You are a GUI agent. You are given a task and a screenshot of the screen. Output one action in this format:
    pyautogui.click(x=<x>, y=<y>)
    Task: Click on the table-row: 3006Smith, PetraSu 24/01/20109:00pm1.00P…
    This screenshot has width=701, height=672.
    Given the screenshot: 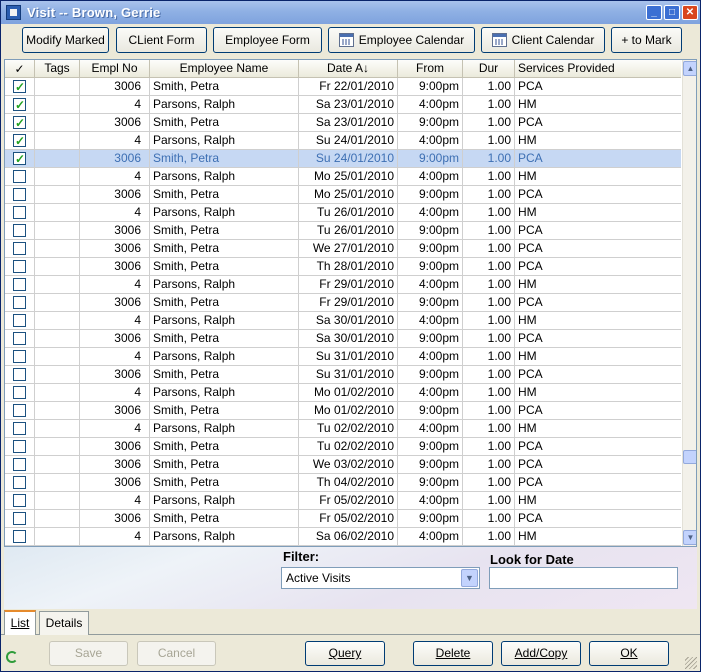 What is the action you would take?
    pyautogui.click(x=343, y=159)
    